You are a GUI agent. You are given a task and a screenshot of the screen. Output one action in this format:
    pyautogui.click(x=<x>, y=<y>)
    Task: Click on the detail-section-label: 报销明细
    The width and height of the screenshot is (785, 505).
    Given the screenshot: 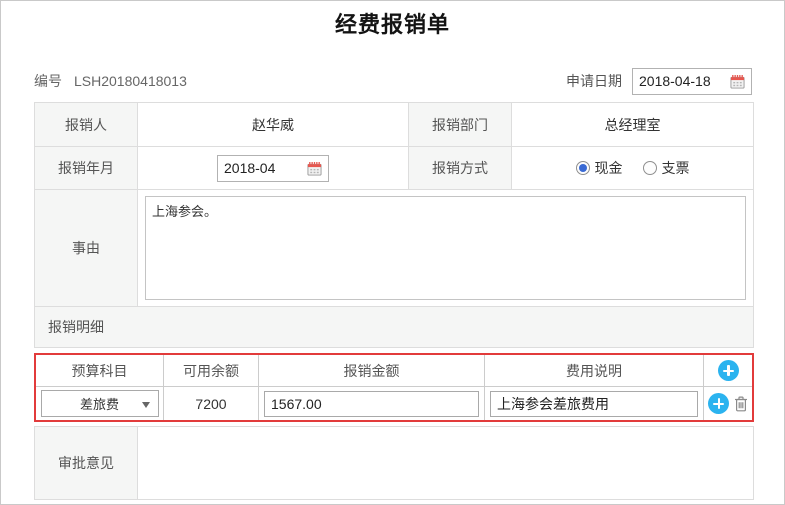 What is the action you would take?
    pyautogui.click(x=394, y=327)
    